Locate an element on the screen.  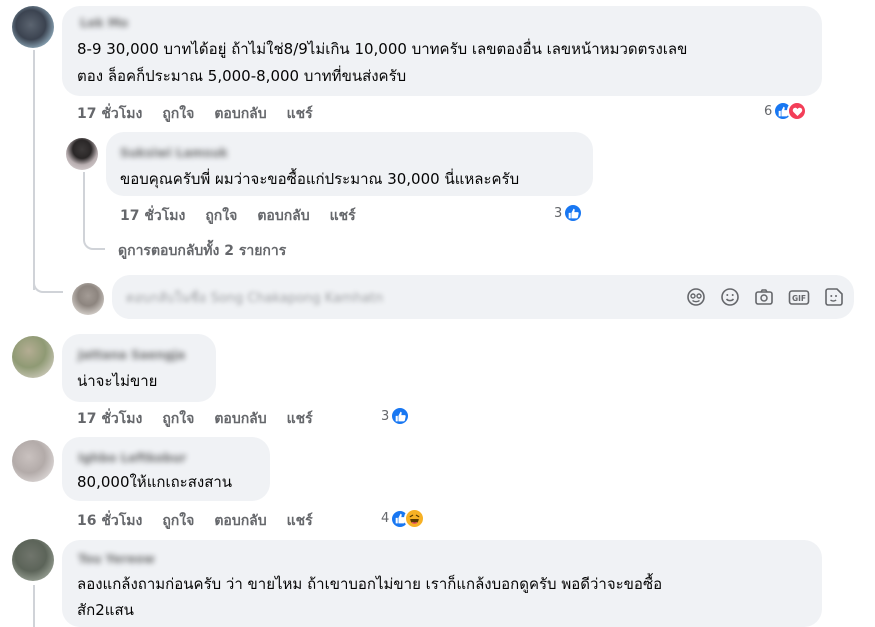
love-reaction-icon is located at coordinates (797, 111).